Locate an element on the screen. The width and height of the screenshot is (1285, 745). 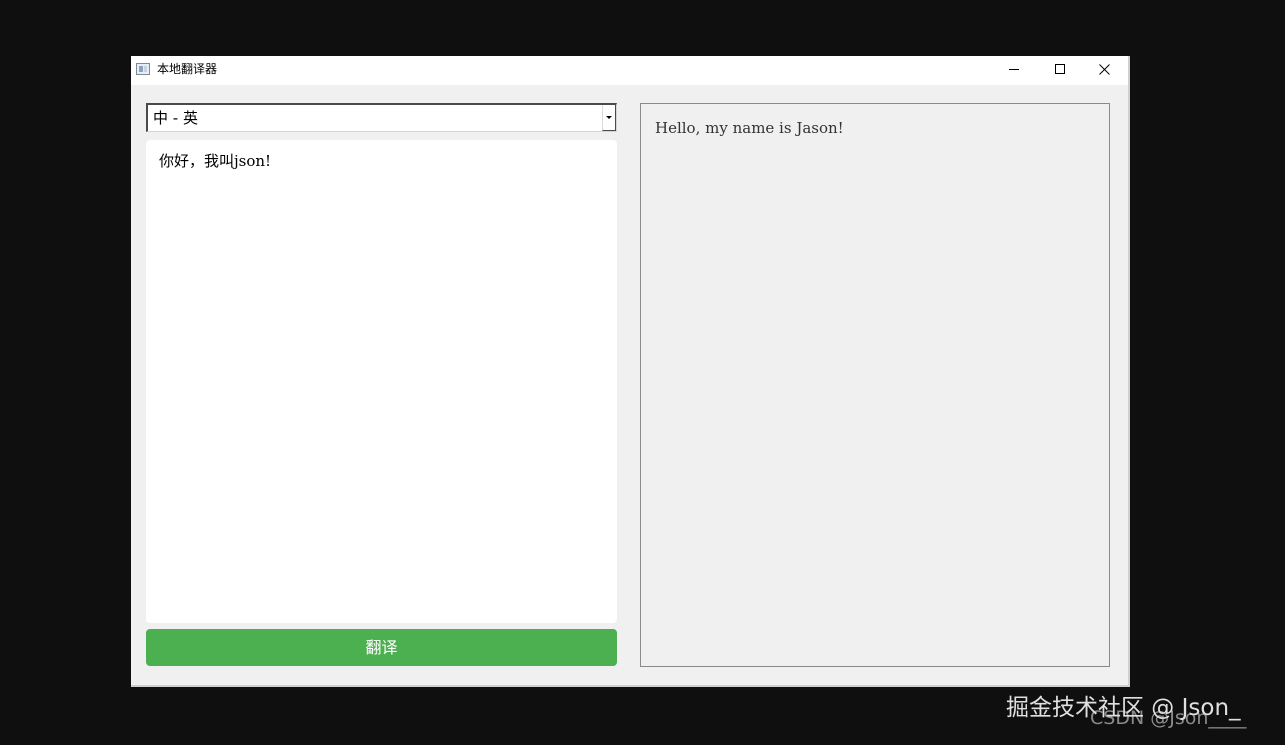
chevron-down-icon is located at coordinates (609, 118).